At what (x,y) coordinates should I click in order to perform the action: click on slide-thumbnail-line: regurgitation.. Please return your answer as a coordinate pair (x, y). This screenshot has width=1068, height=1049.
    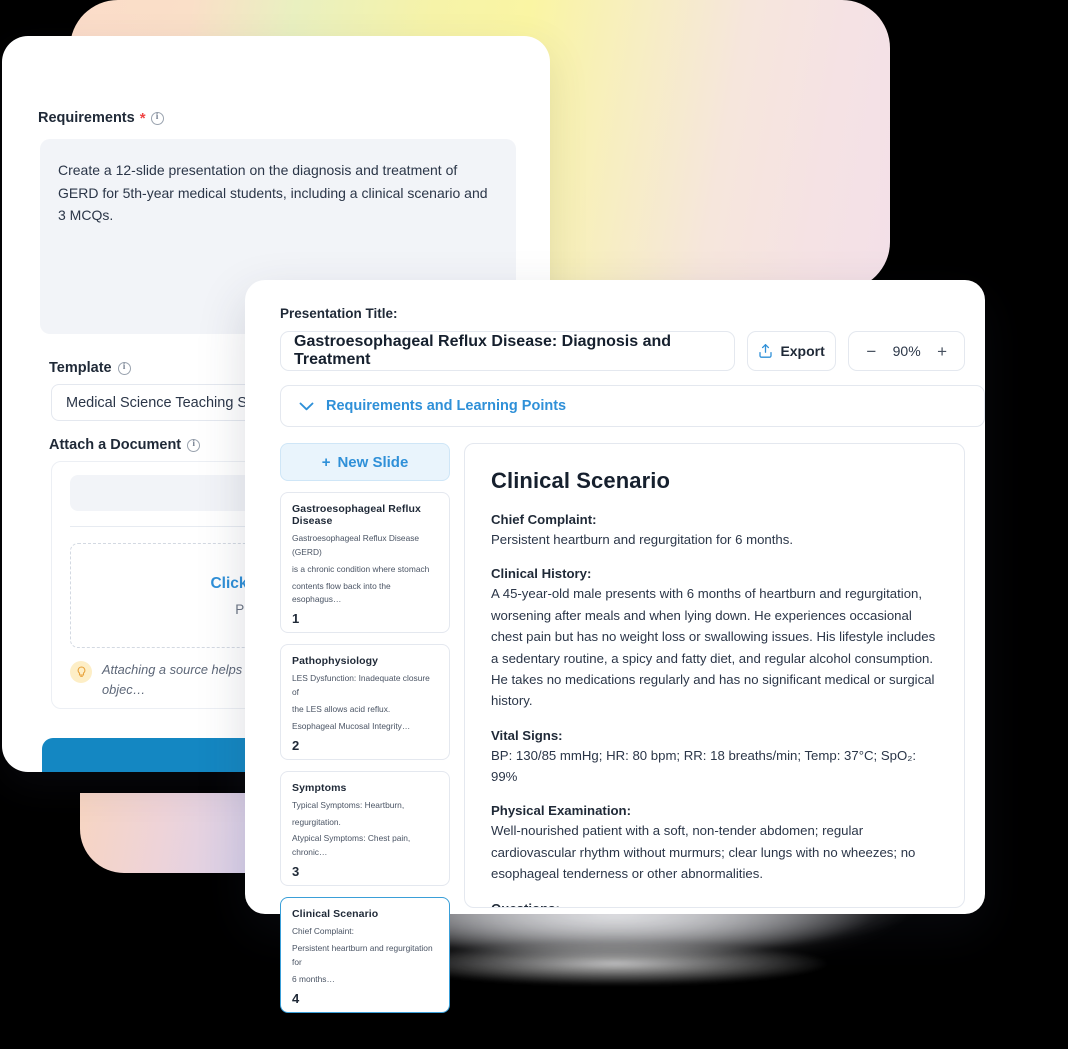
    Looking at the image, I should click on (316, 821).